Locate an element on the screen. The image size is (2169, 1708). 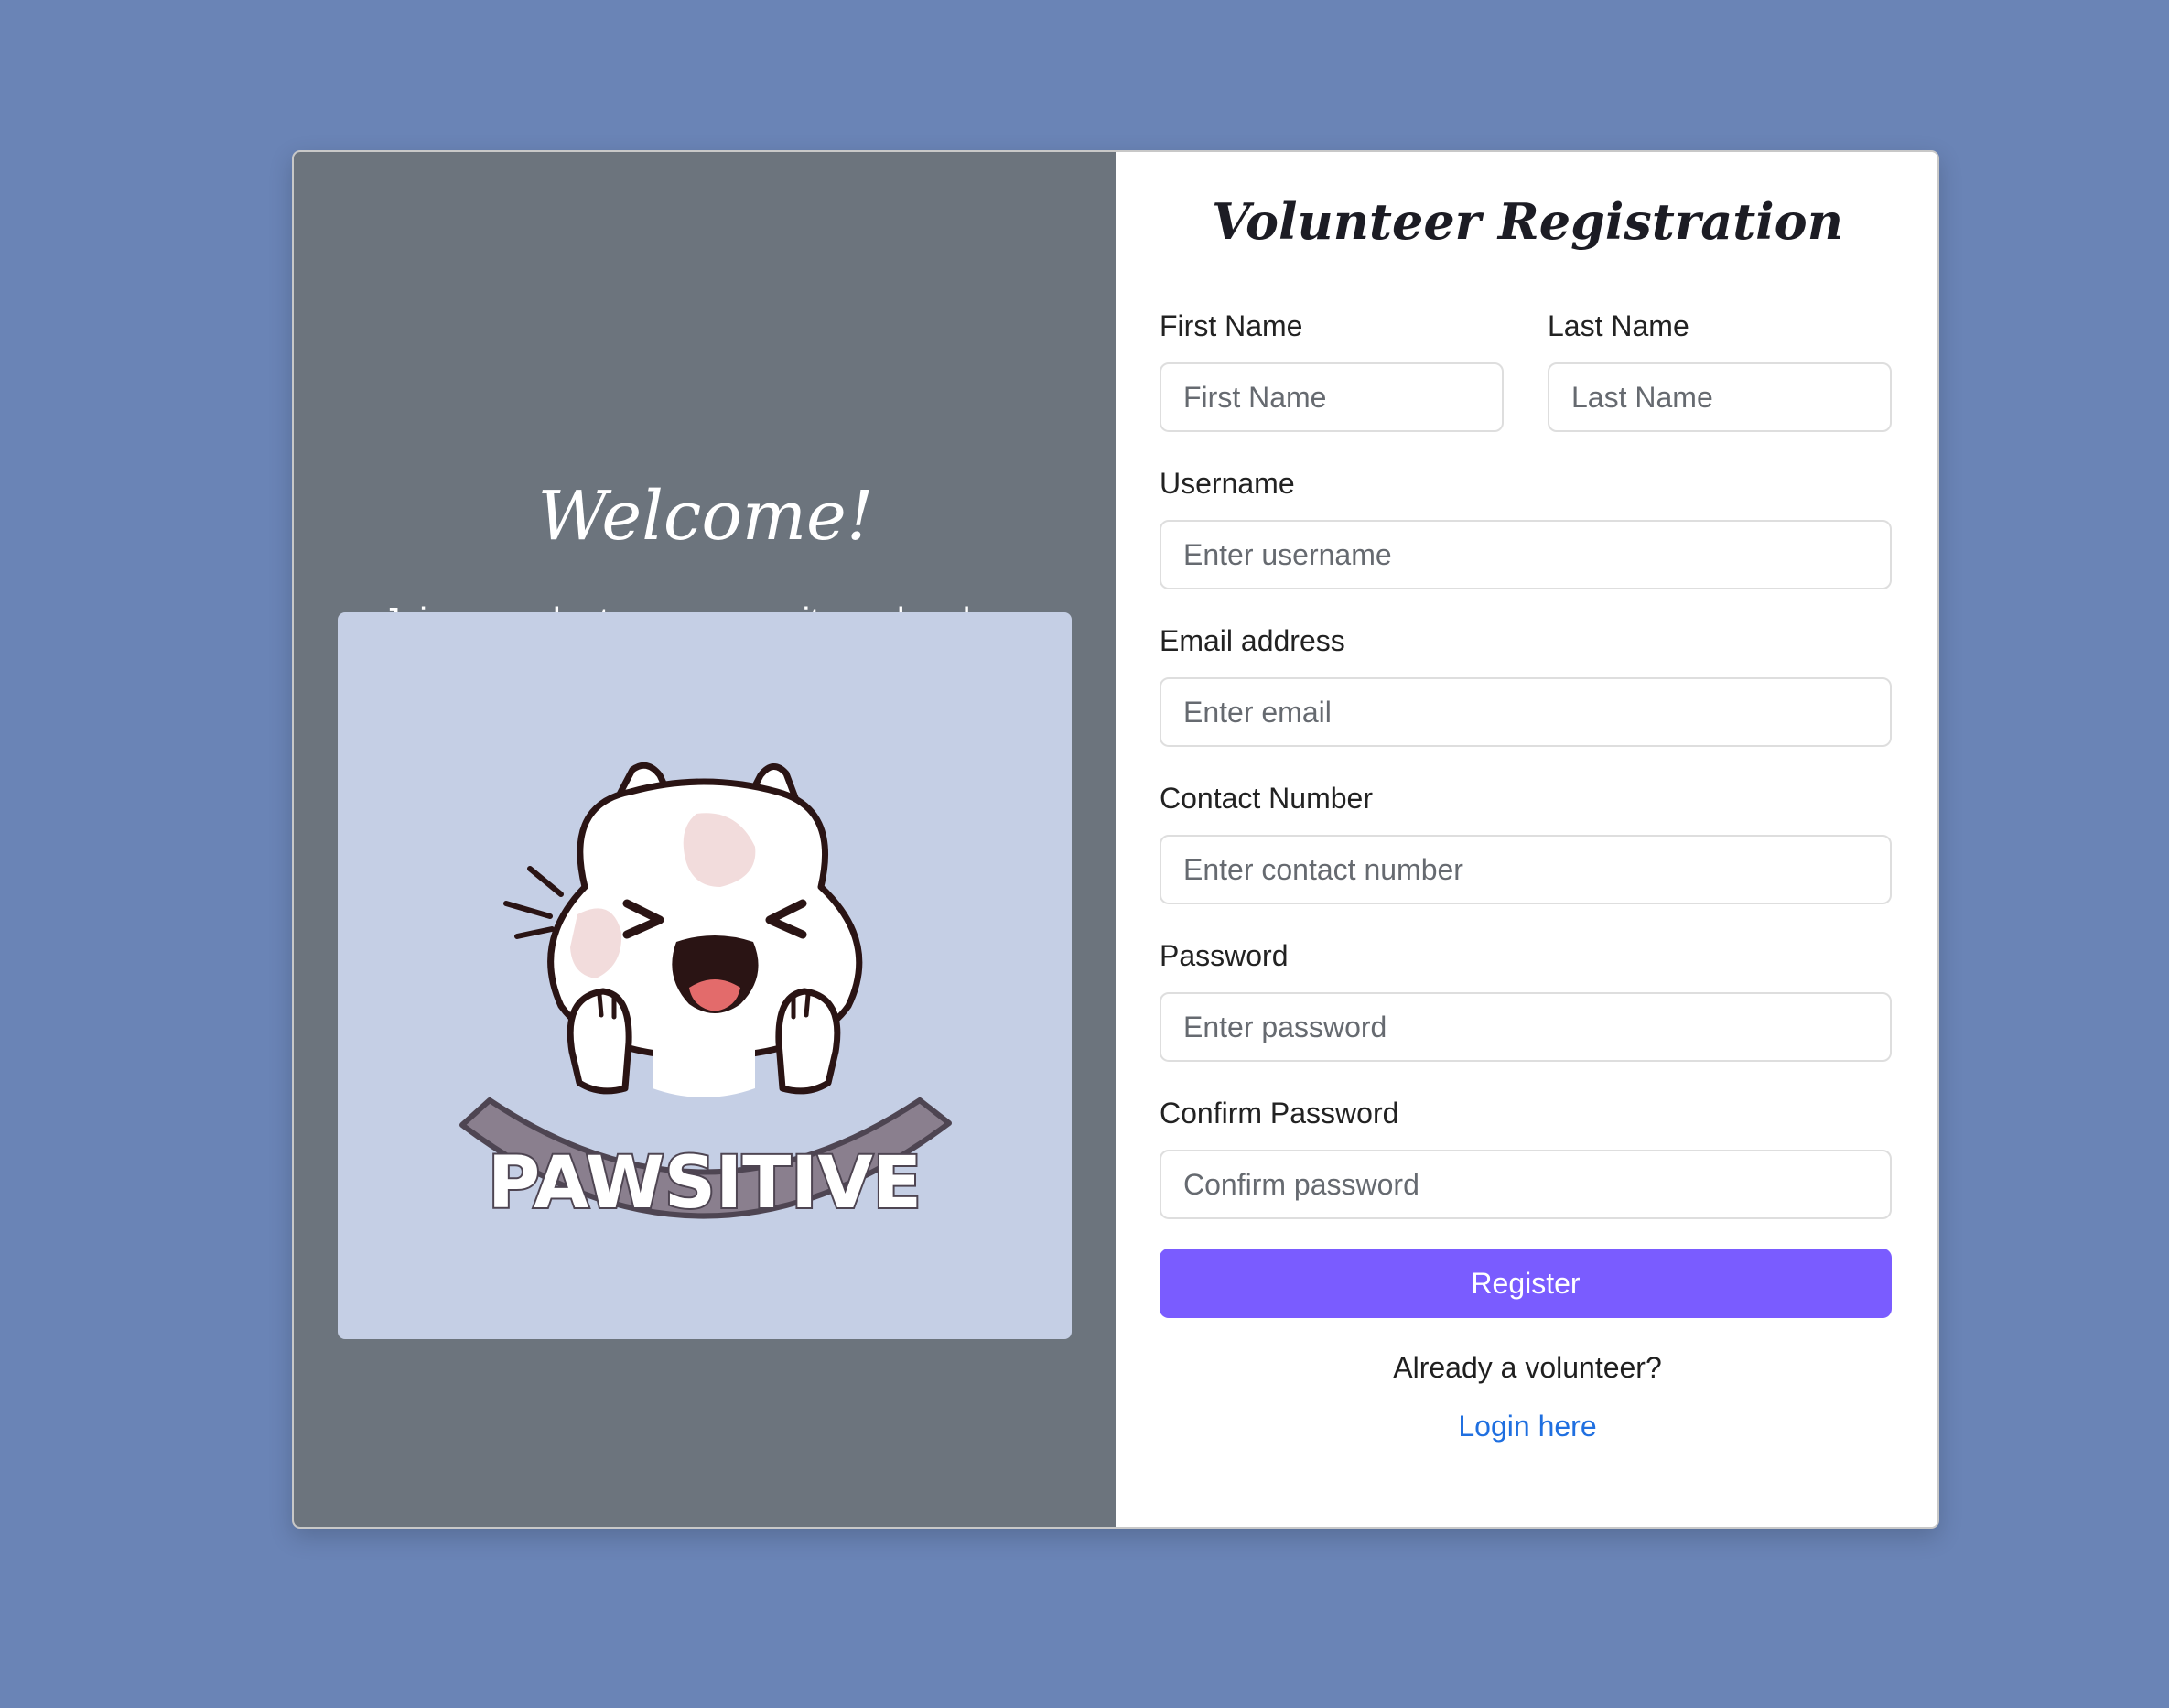
contact-number-input is located at coordinates (1526, 869).